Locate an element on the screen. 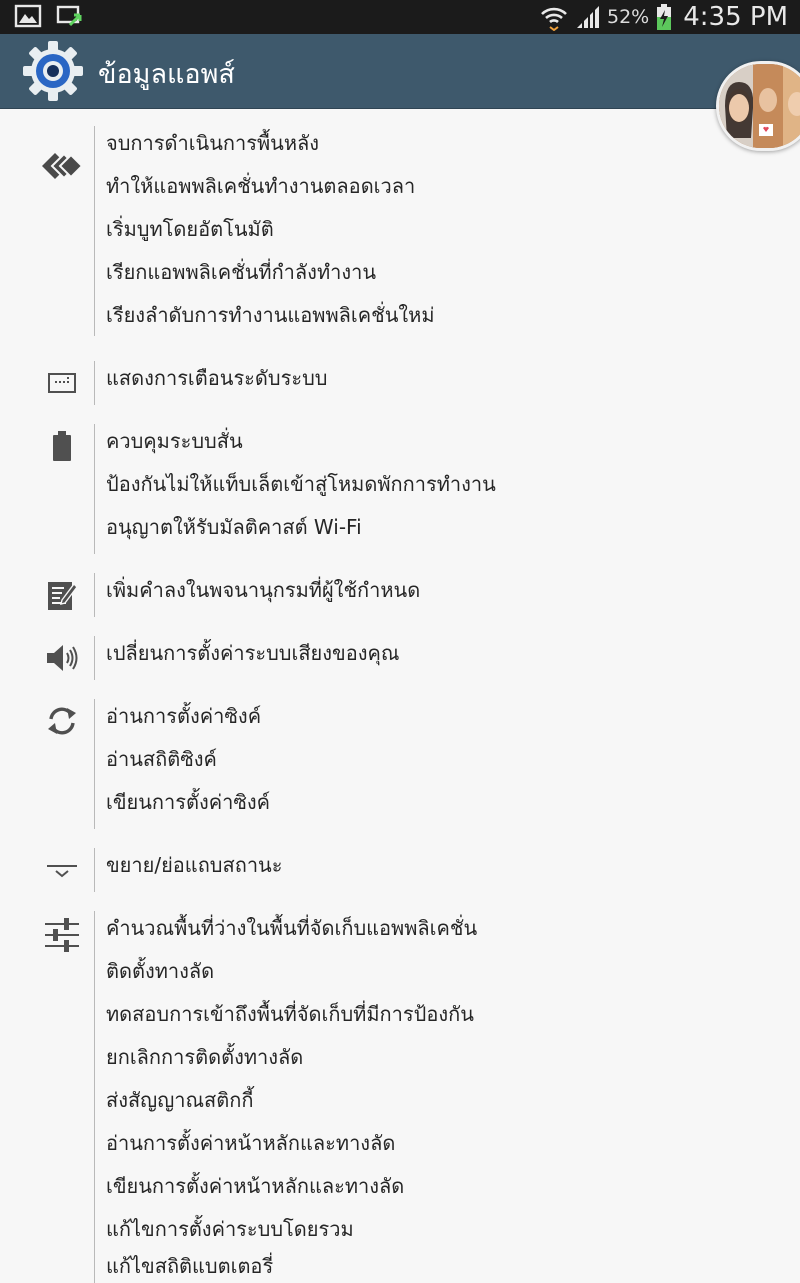  permission-item: เรียงลำดับการทำงานแอพพลิเคชั่นใหม่ is located at coordinates (270, 315).